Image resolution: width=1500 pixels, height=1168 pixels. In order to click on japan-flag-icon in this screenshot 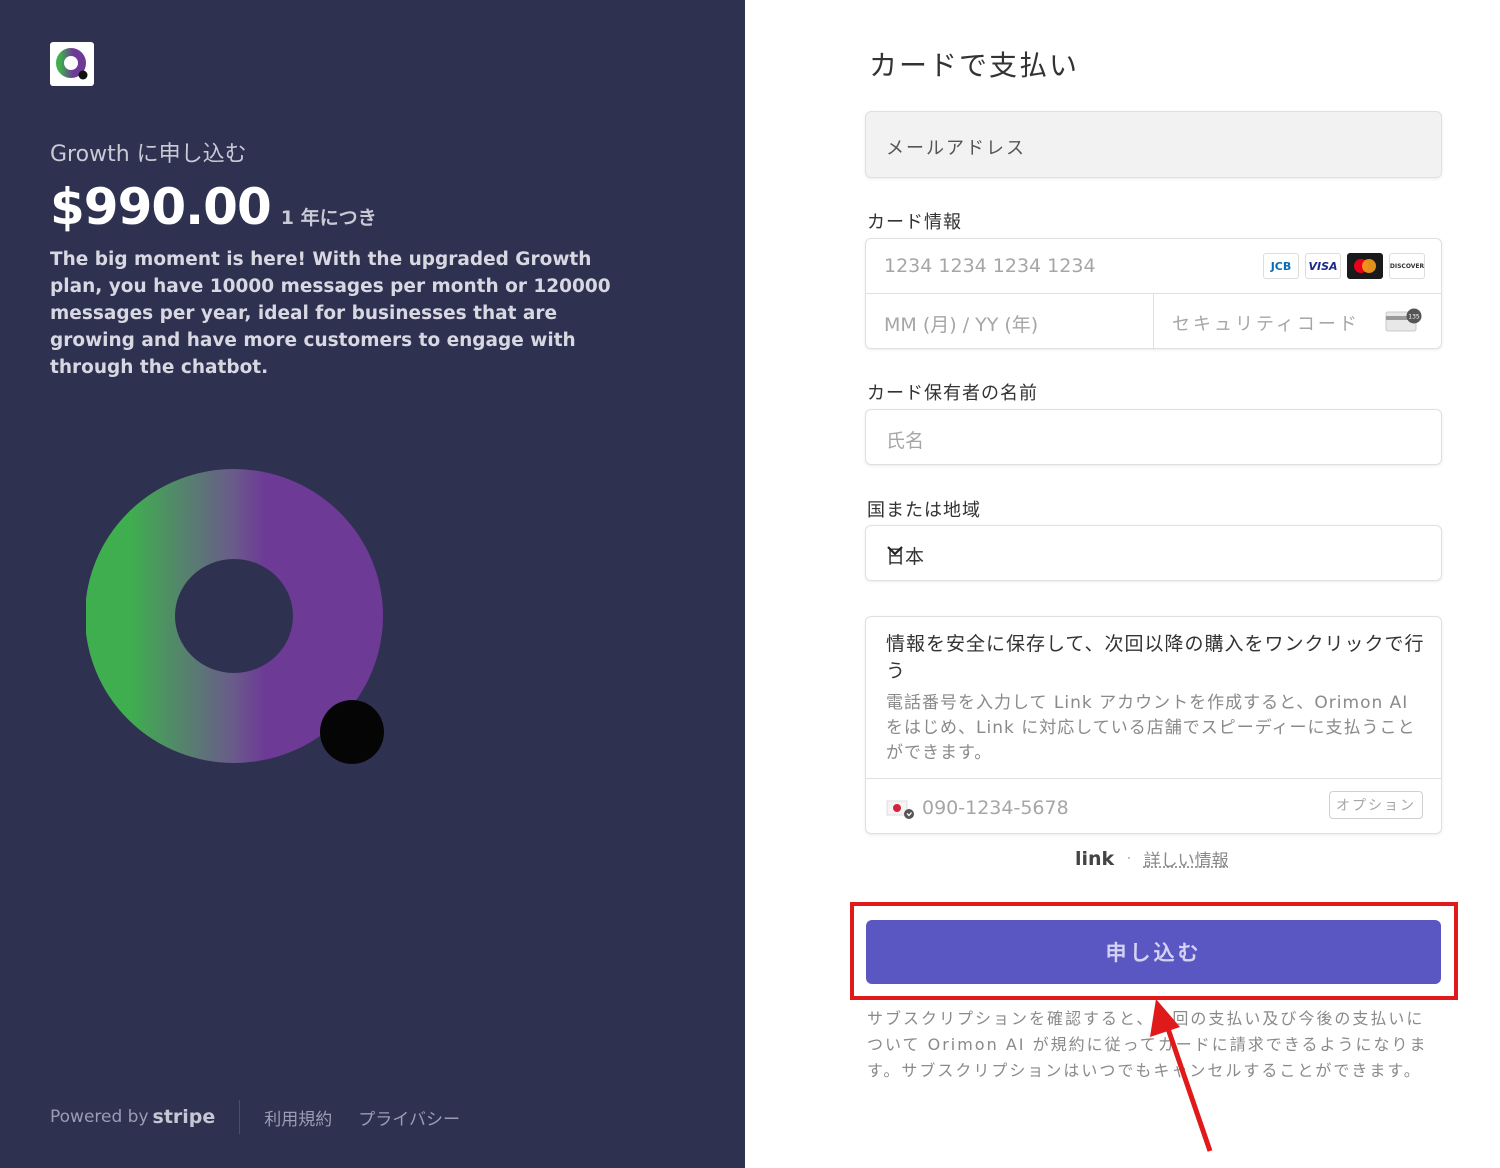, I will do `click(901, 812)`.